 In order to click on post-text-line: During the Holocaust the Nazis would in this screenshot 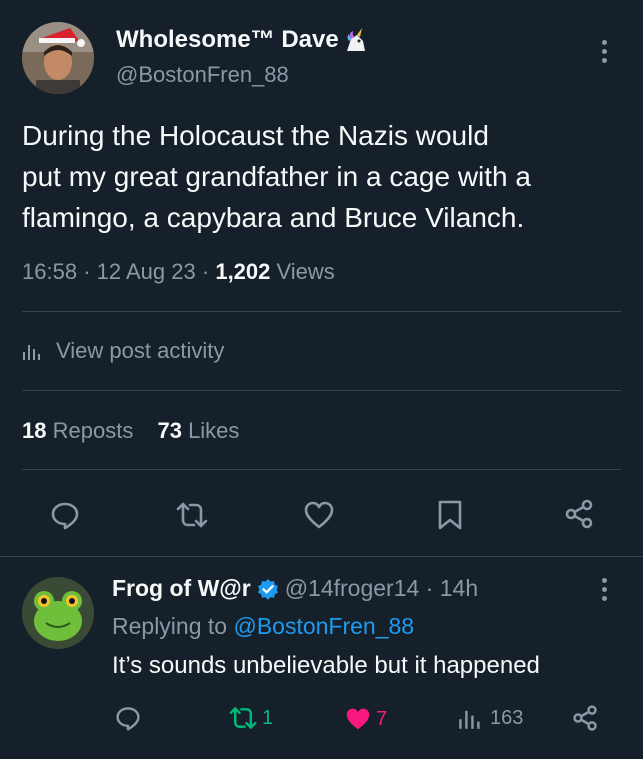, I will do `click(255, 135)`.